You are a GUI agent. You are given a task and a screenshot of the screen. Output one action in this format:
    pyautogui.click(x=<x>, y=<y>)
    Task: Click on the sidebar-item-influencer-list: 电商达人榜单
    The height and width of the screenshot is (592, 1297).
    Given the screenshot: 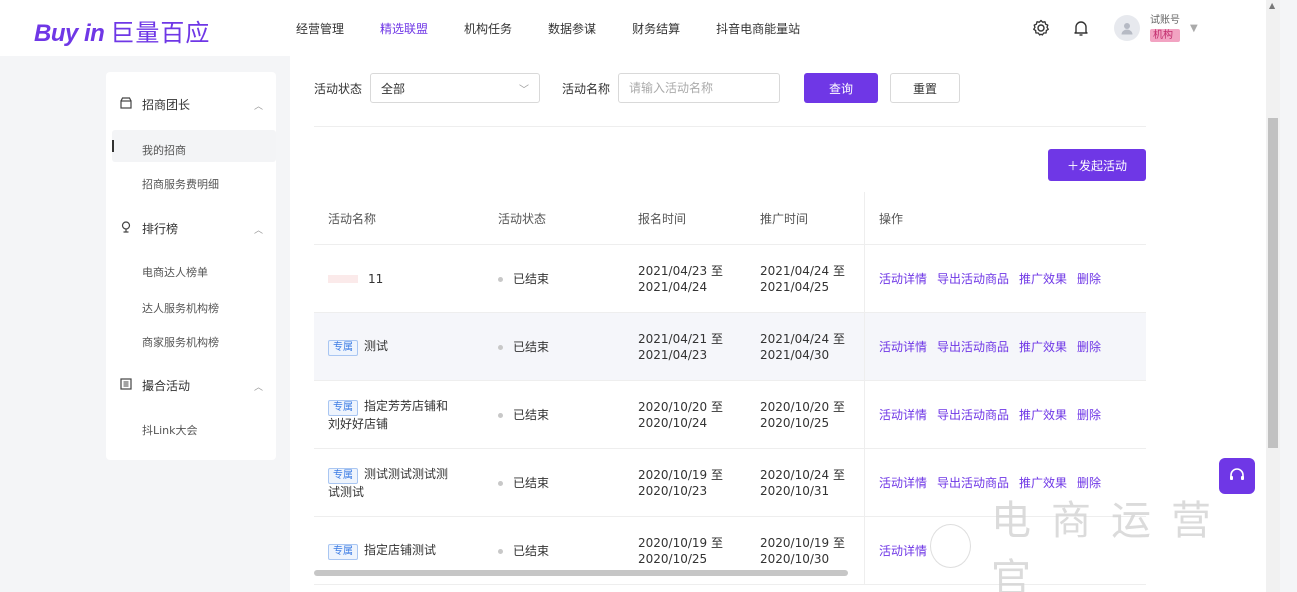 What is the action you would take?
    pyautogui.click(x=175, y=272)
    